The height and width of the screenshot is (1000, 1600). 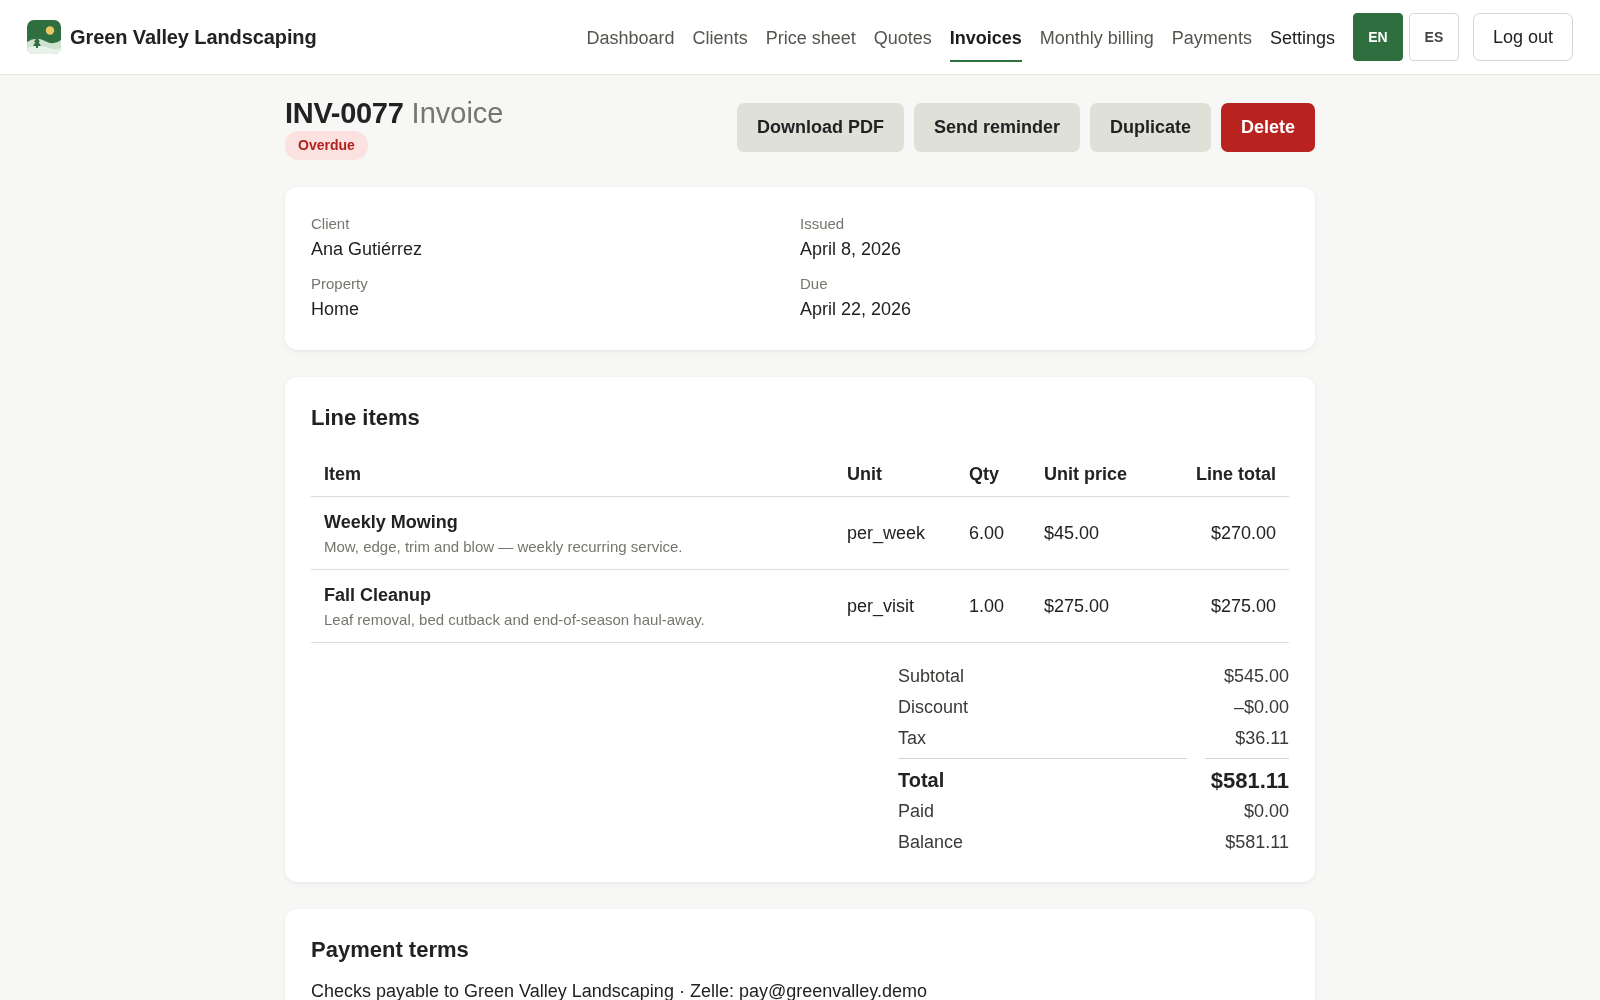 What do you see at coordinates (881, 606) in the screenshot?
I see `table-cell: per_visit` at bounding box center [881, 606].